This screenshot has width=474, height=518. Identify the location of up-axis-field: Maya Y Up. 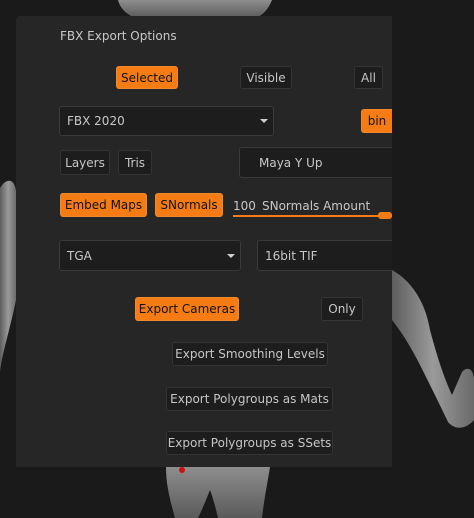
(315, 162).